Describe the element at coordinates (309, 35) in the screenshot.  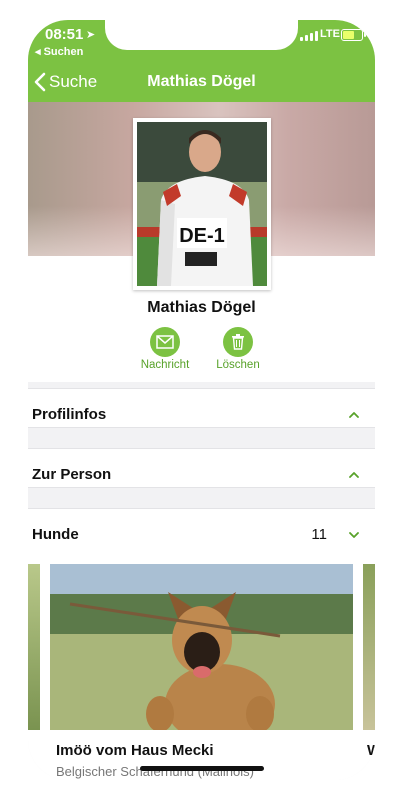
I see `signal-strength-icon` at that location.